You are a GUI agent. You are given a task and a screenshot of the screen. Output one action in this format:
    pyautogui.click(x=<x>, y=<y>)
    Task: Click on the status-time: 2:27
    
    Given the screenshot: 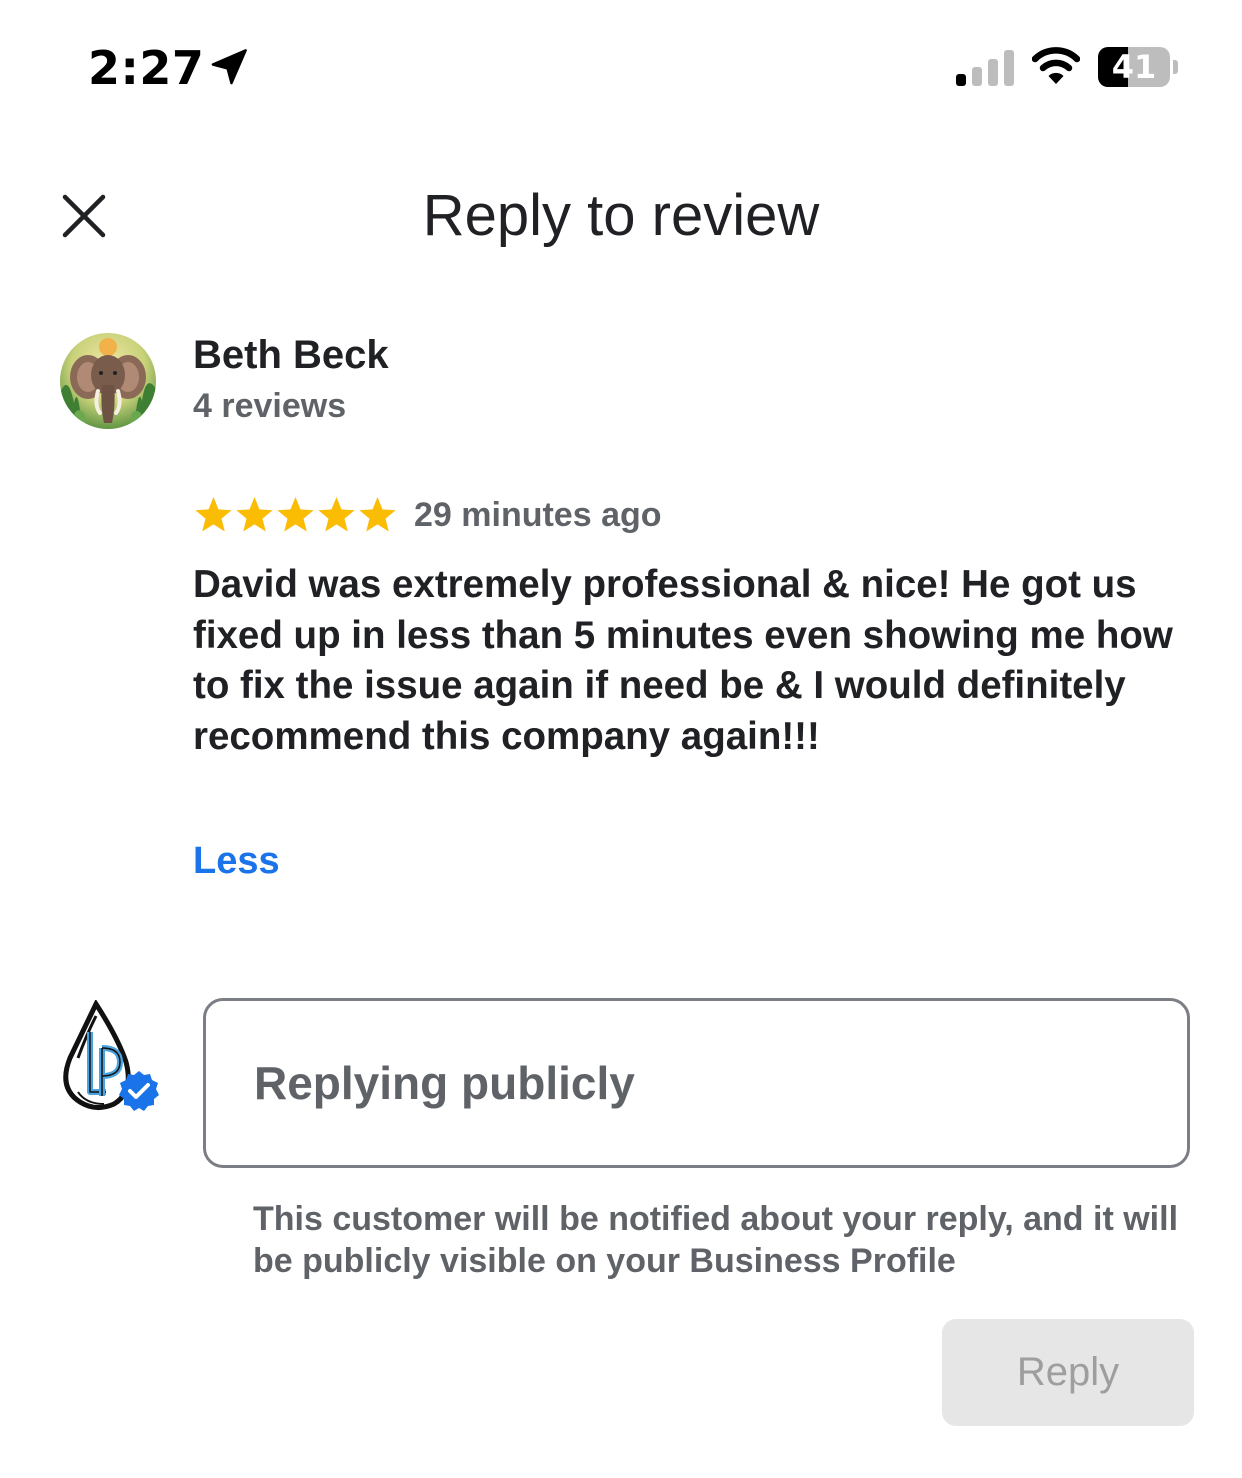 What is the action you would take?
    pyautogui.click(x=146, y=68)
    